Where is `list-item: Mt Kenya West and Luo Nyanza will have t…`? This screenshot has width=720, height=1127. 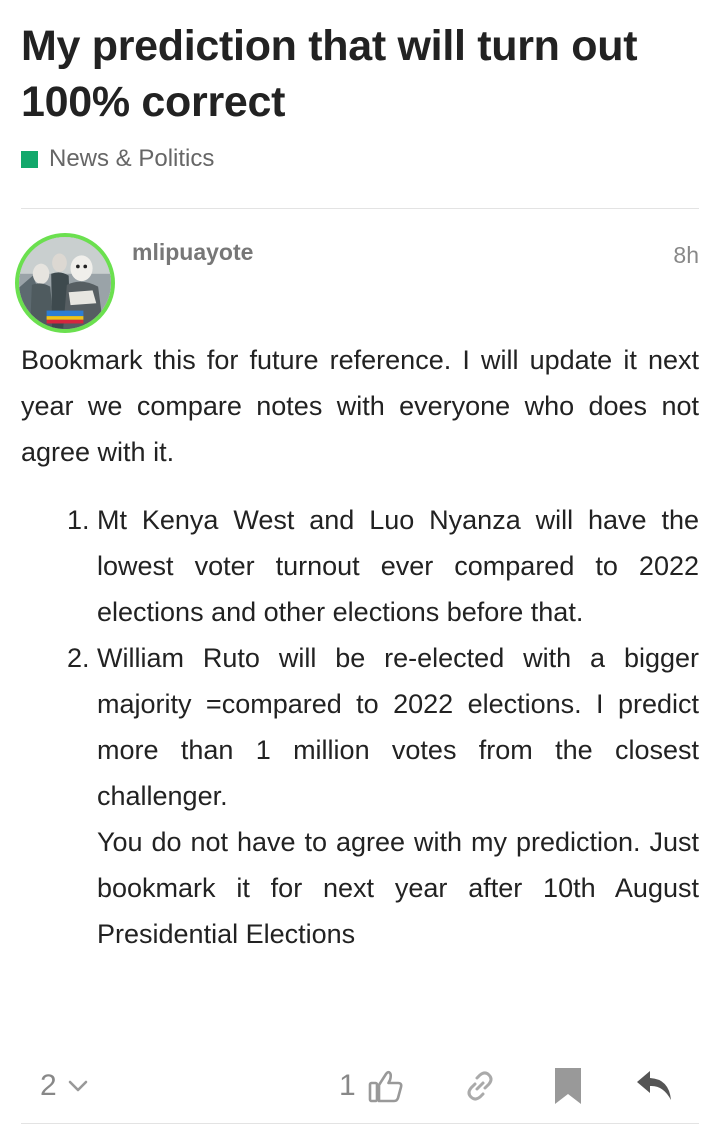 list-item: Mt Kenya West and Luo Nyanza will have t… is located at coordinates (398, 566).